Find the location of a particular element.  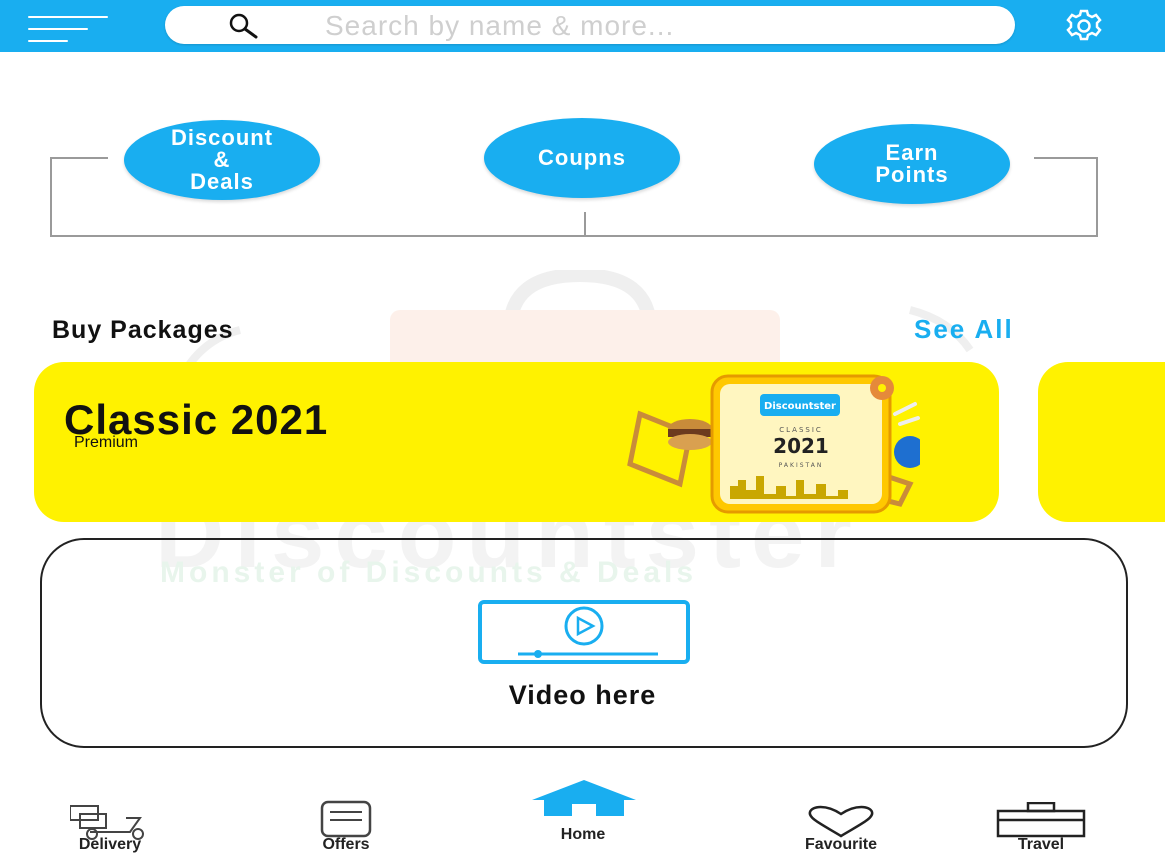

offers-coupon-icon is located at coordinates (346, 819).